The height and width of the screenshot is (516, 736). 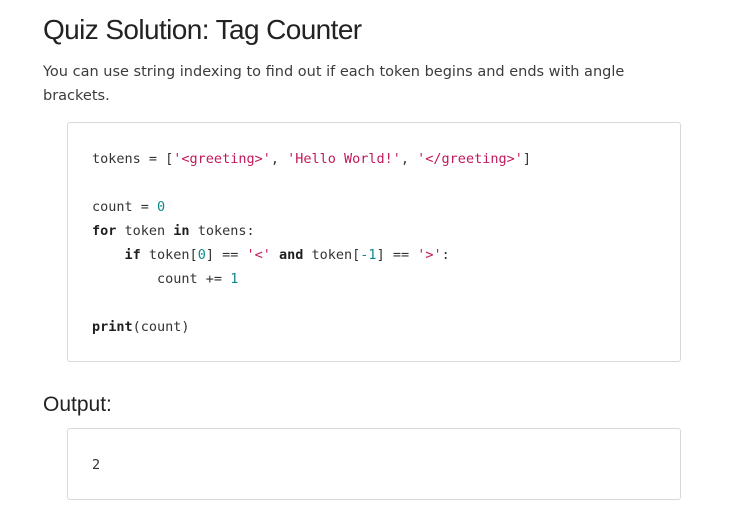 I want to click on code-keyword: and, so click(x=291, y=255).